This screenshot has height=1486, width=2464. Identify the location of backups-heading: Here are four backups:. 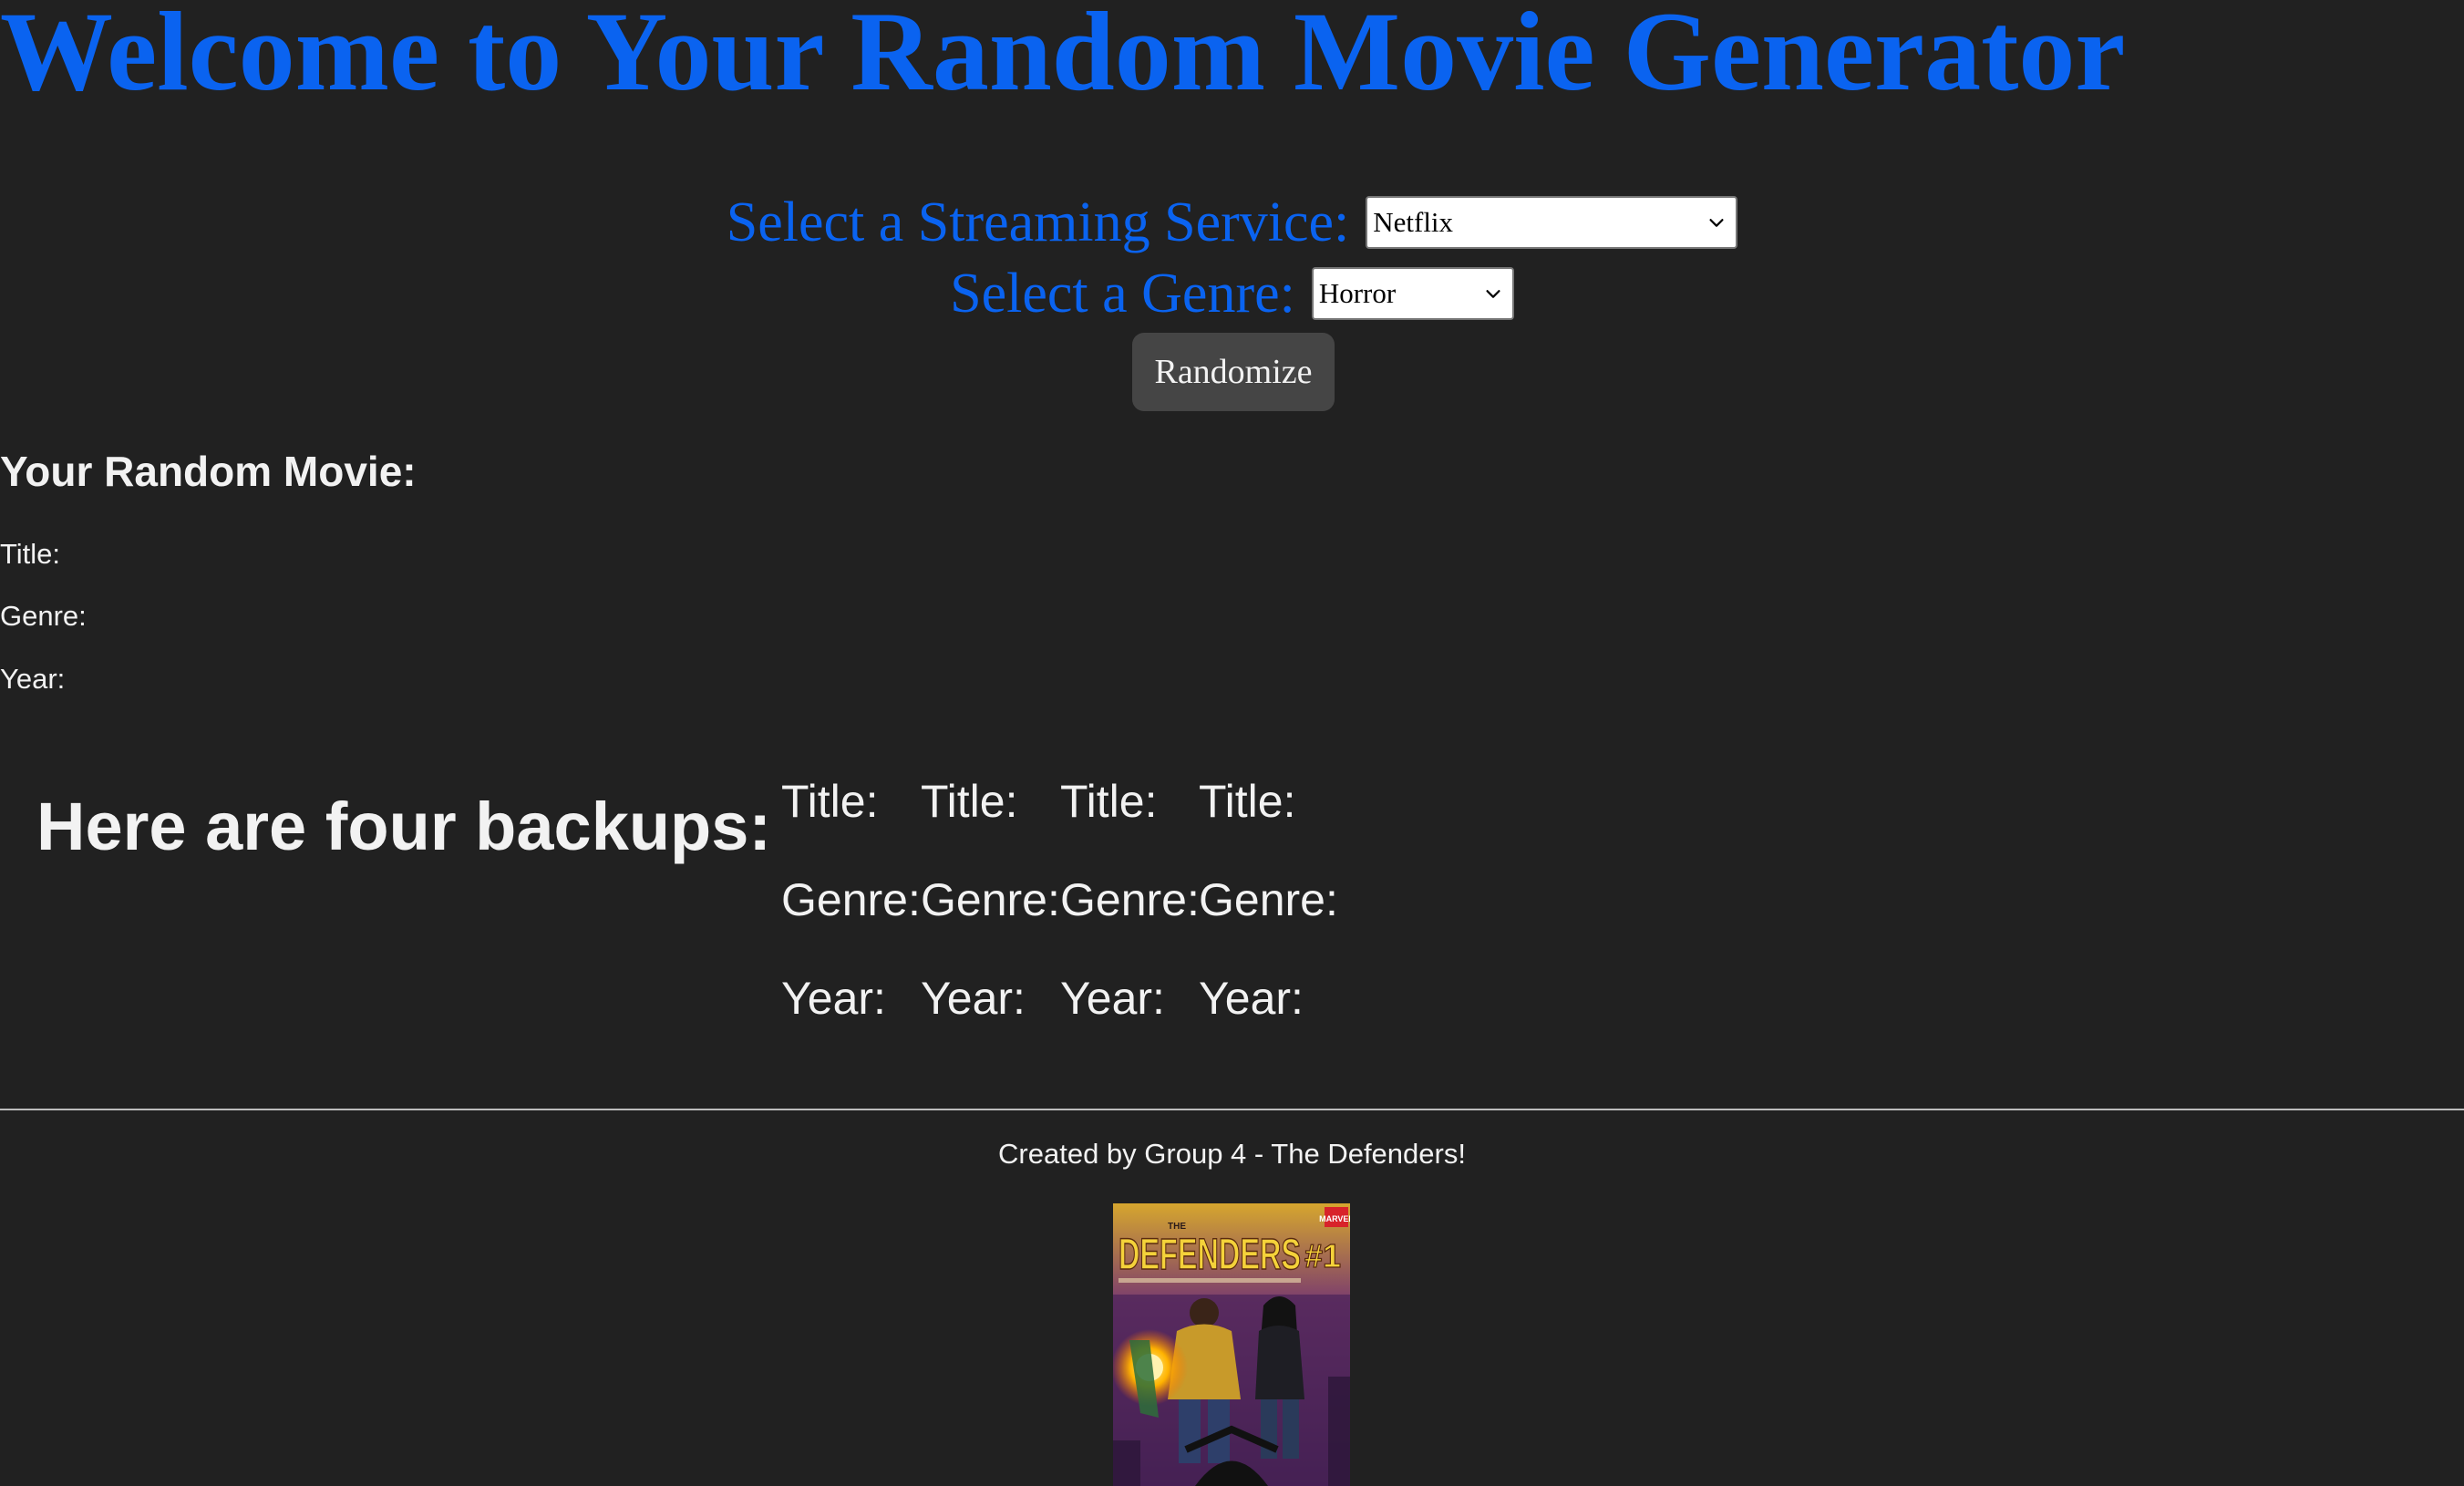
(404, 826).